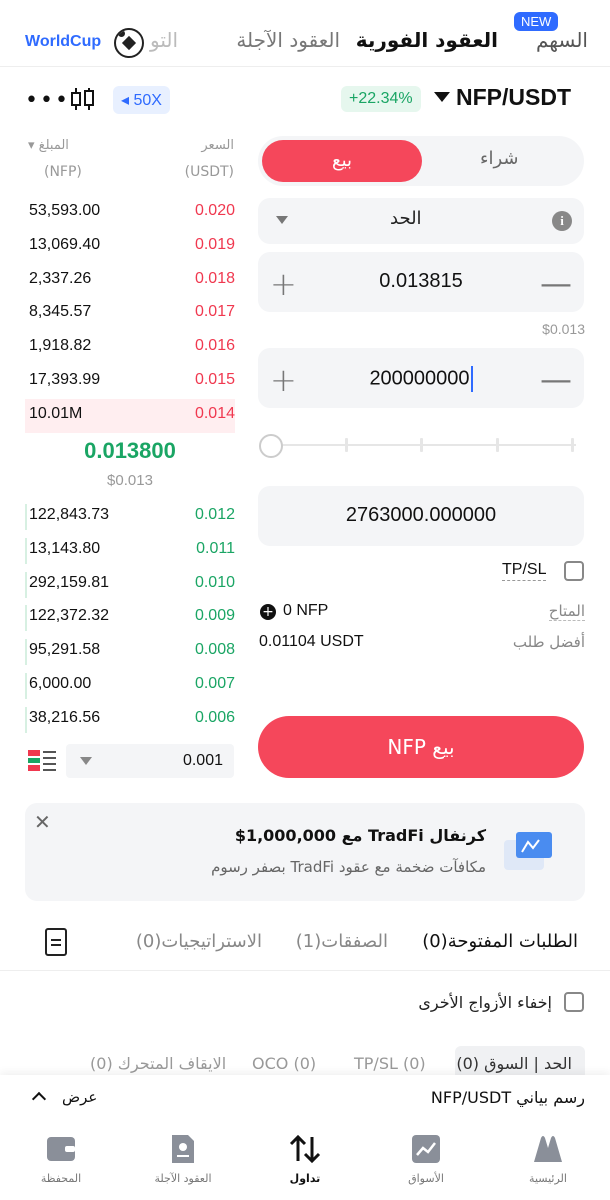  What do you see at coordinates (130, 686) in the screenshot?
I see `bid-row: 6,000.00 0.007` at bounding box center [130, 686].